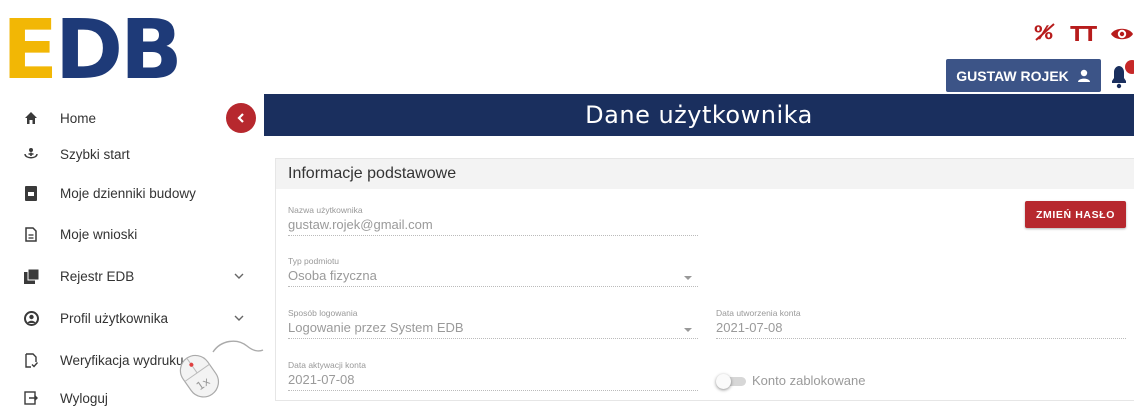  Describe the element at coordinates (114, 318) in the screenshot. I see `sidebar-item-label: Profil użytkownika` at that location.